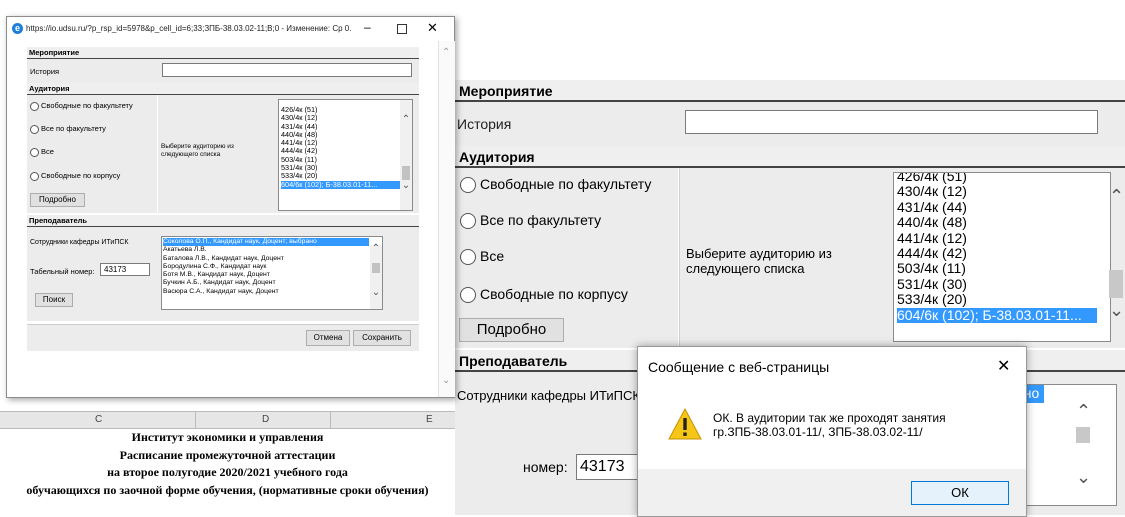  Describe the element at coordinates (482, 257) in the screenshot. I see `zoom-radio-all: Все` at that location.